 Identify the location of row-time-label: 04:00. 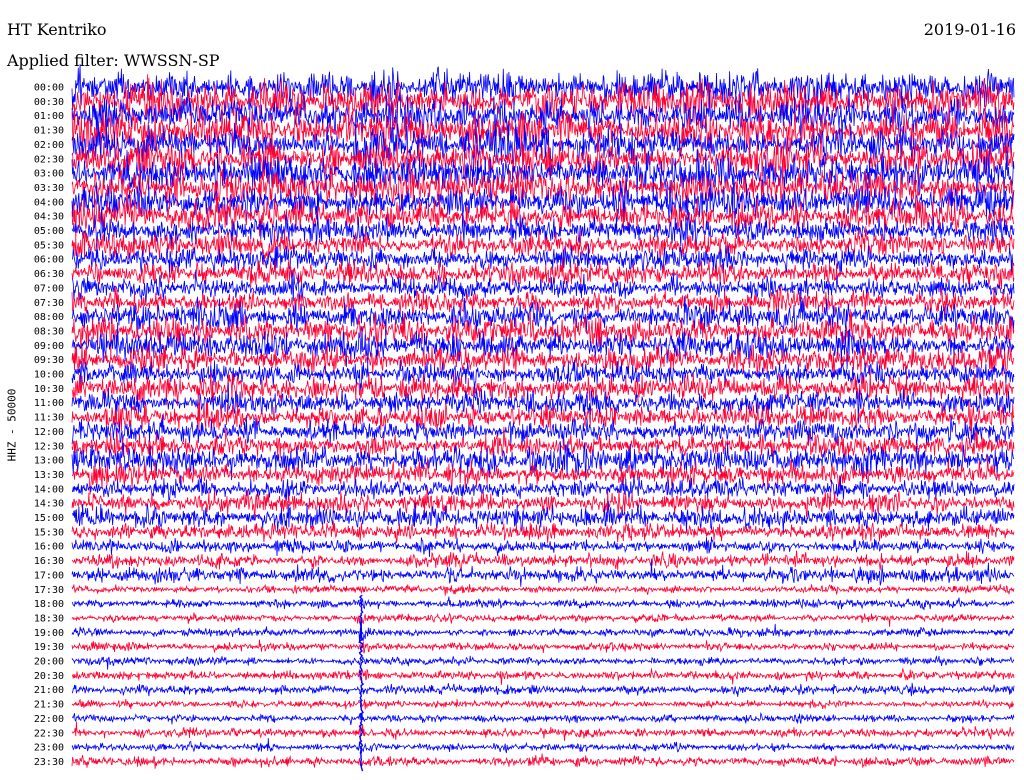
(49, 202).